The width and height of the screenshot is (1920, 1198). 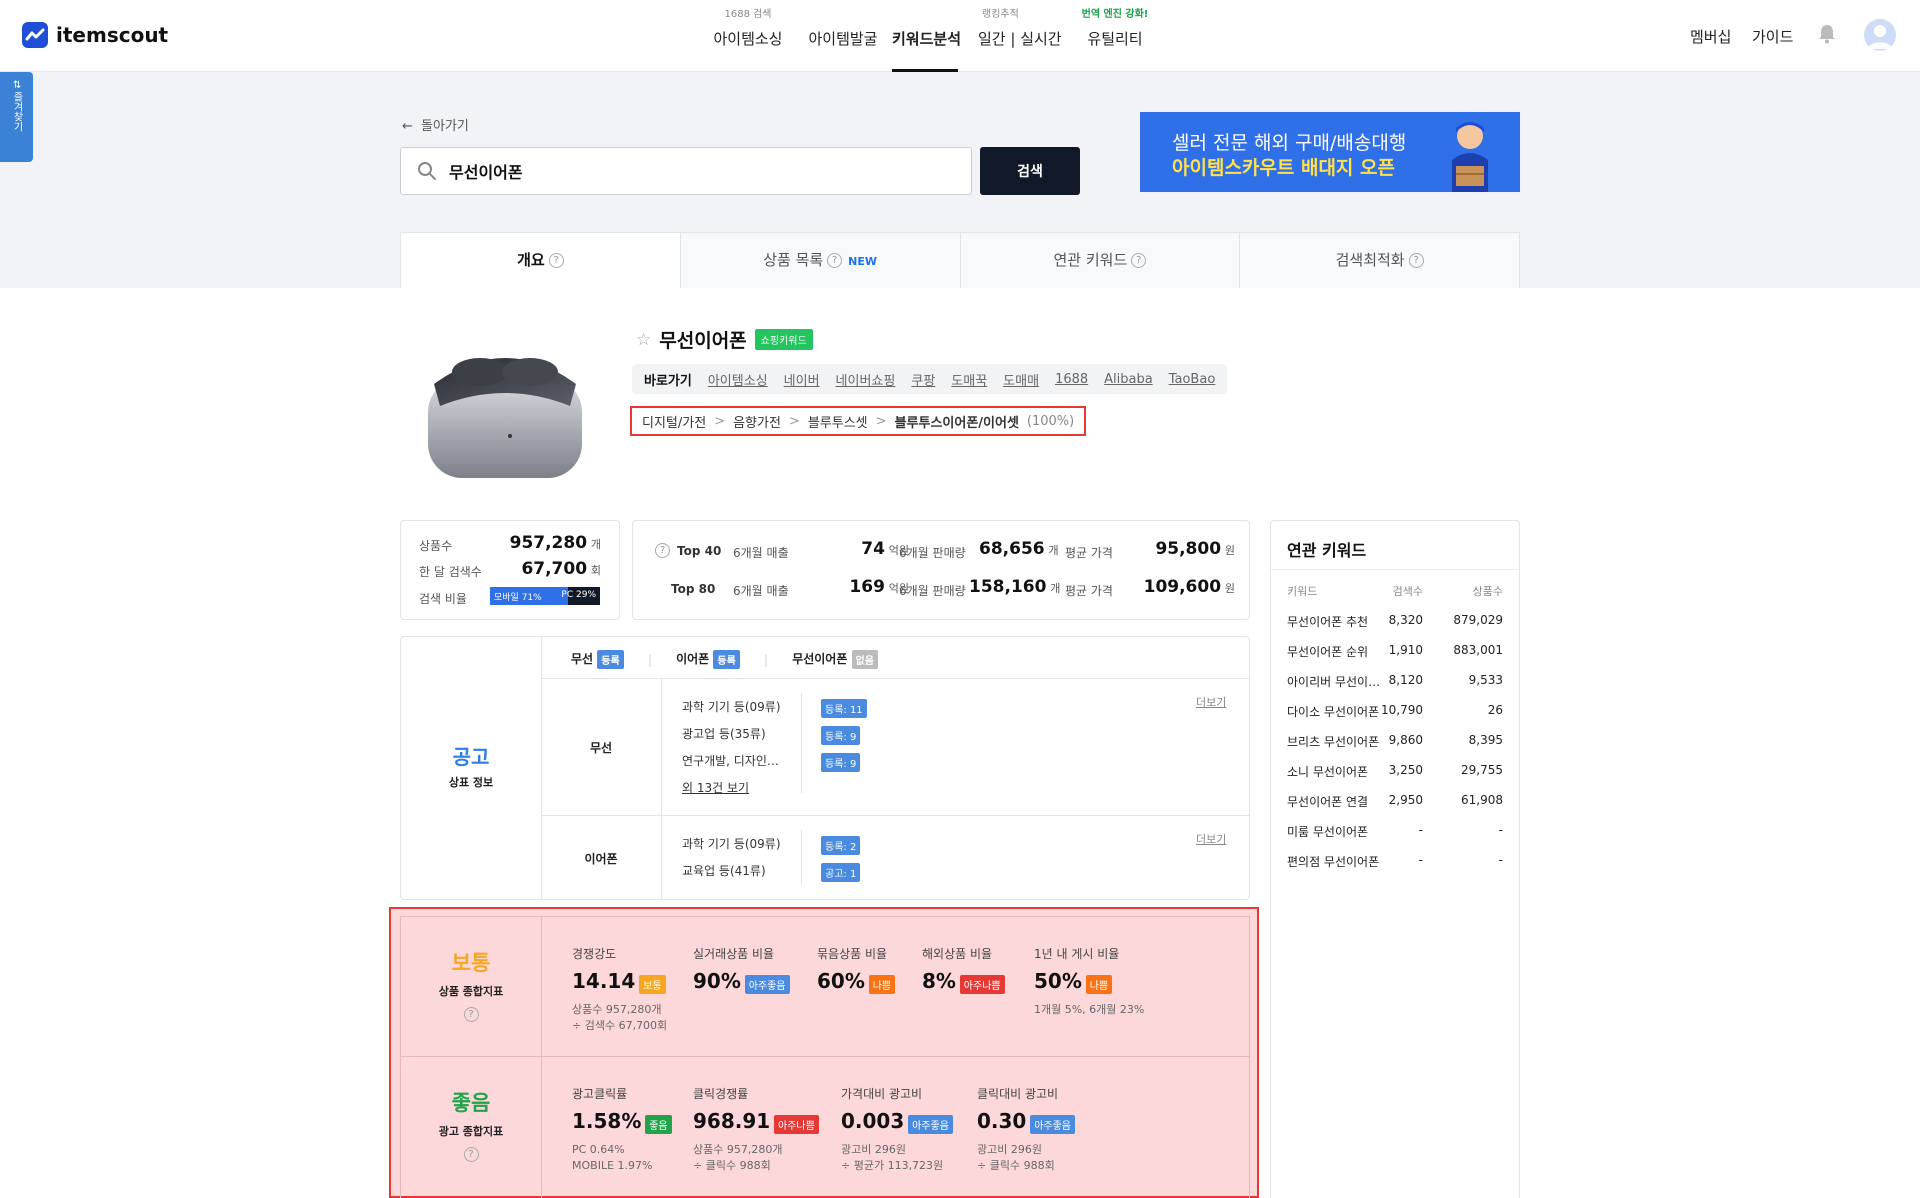 What do you see at coordinates (471, 765) in the screenshot?
I see `trademark-grade: 공고 상표 정보` at bounding box center [471, 765].